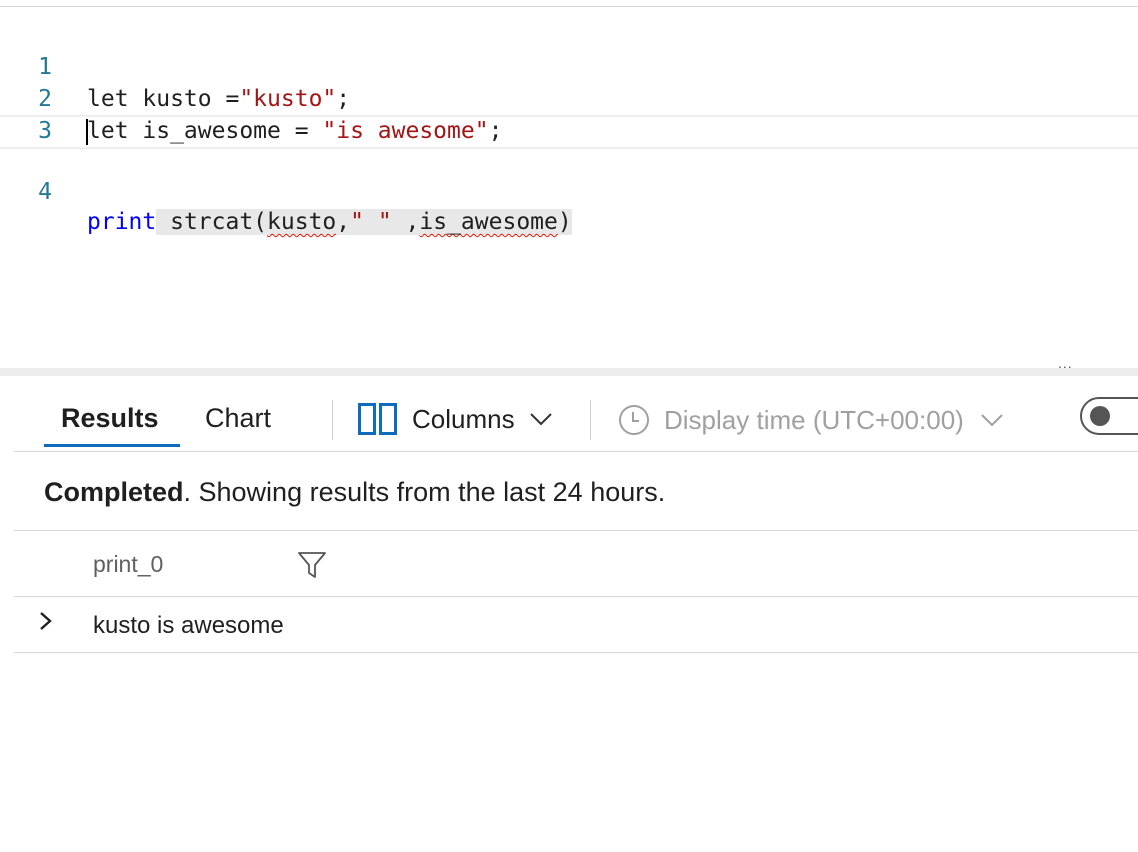  I want to click on tab-chart: Chart, so click(238, 418).